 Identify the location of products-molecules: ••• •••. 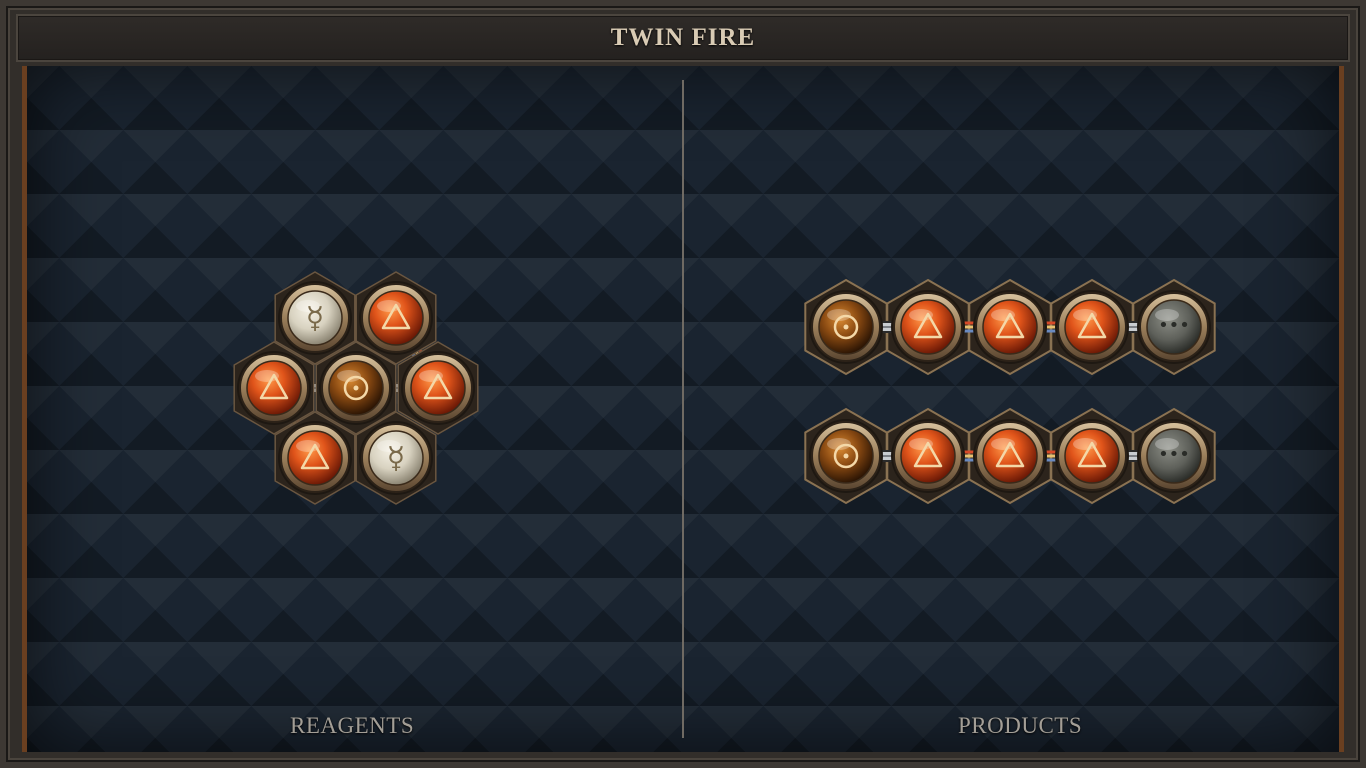
(1010, 391).